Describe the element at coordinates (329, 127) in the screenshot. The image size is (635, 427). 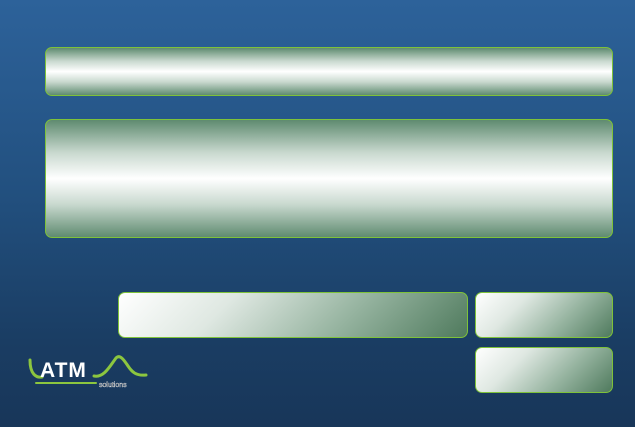
I see `content-panel-text` at that location.